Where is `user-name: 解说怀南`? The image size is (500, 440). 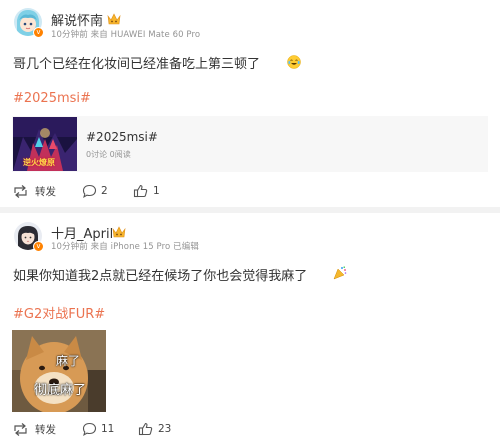 user-name: 解说怀南 is located at coordinates (77, 19).